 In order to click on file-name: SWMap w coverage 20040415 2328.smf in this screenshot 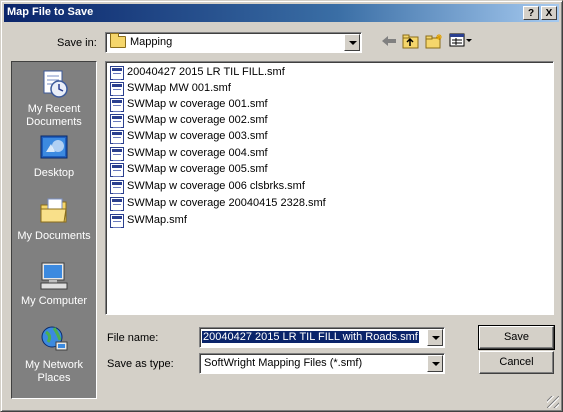, I will do `click(226, 203)`.